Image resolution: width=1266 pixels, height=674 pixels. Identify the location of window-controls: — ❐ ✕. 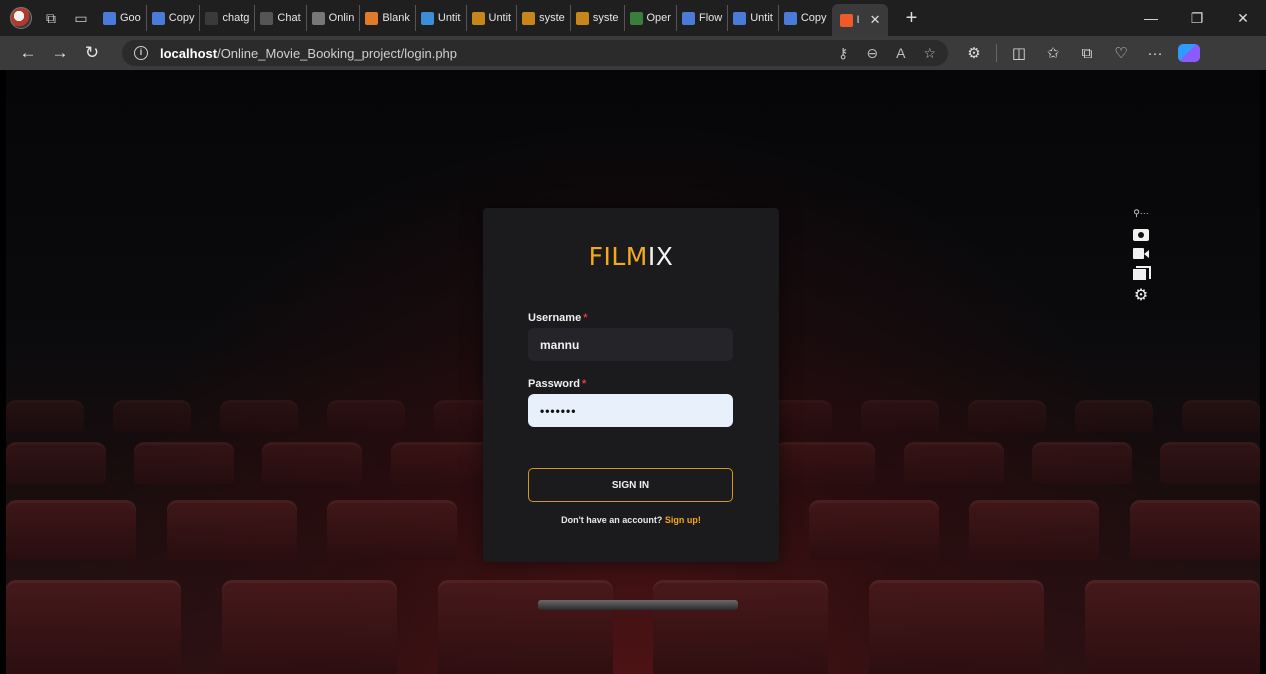
(1197, 18).